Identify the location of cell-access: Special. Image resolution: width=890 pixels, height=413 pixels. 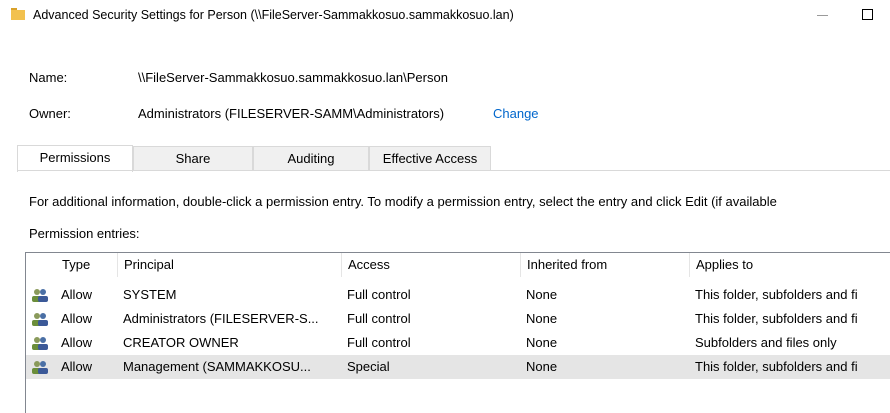
(368, 366).